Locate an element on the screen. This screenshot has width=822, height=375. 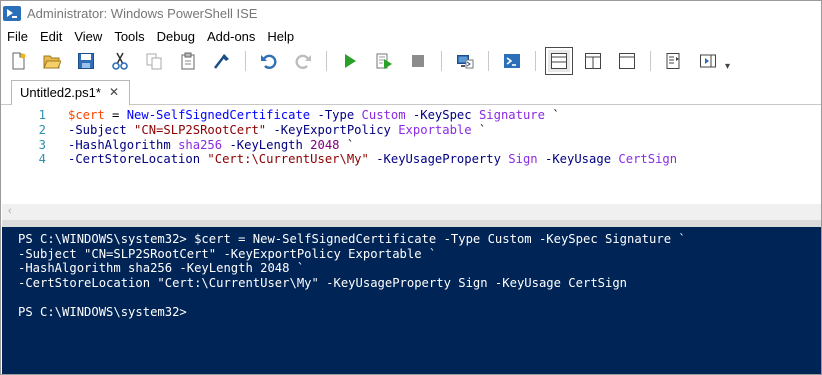
save-icon is located at coordinates (86, 61).